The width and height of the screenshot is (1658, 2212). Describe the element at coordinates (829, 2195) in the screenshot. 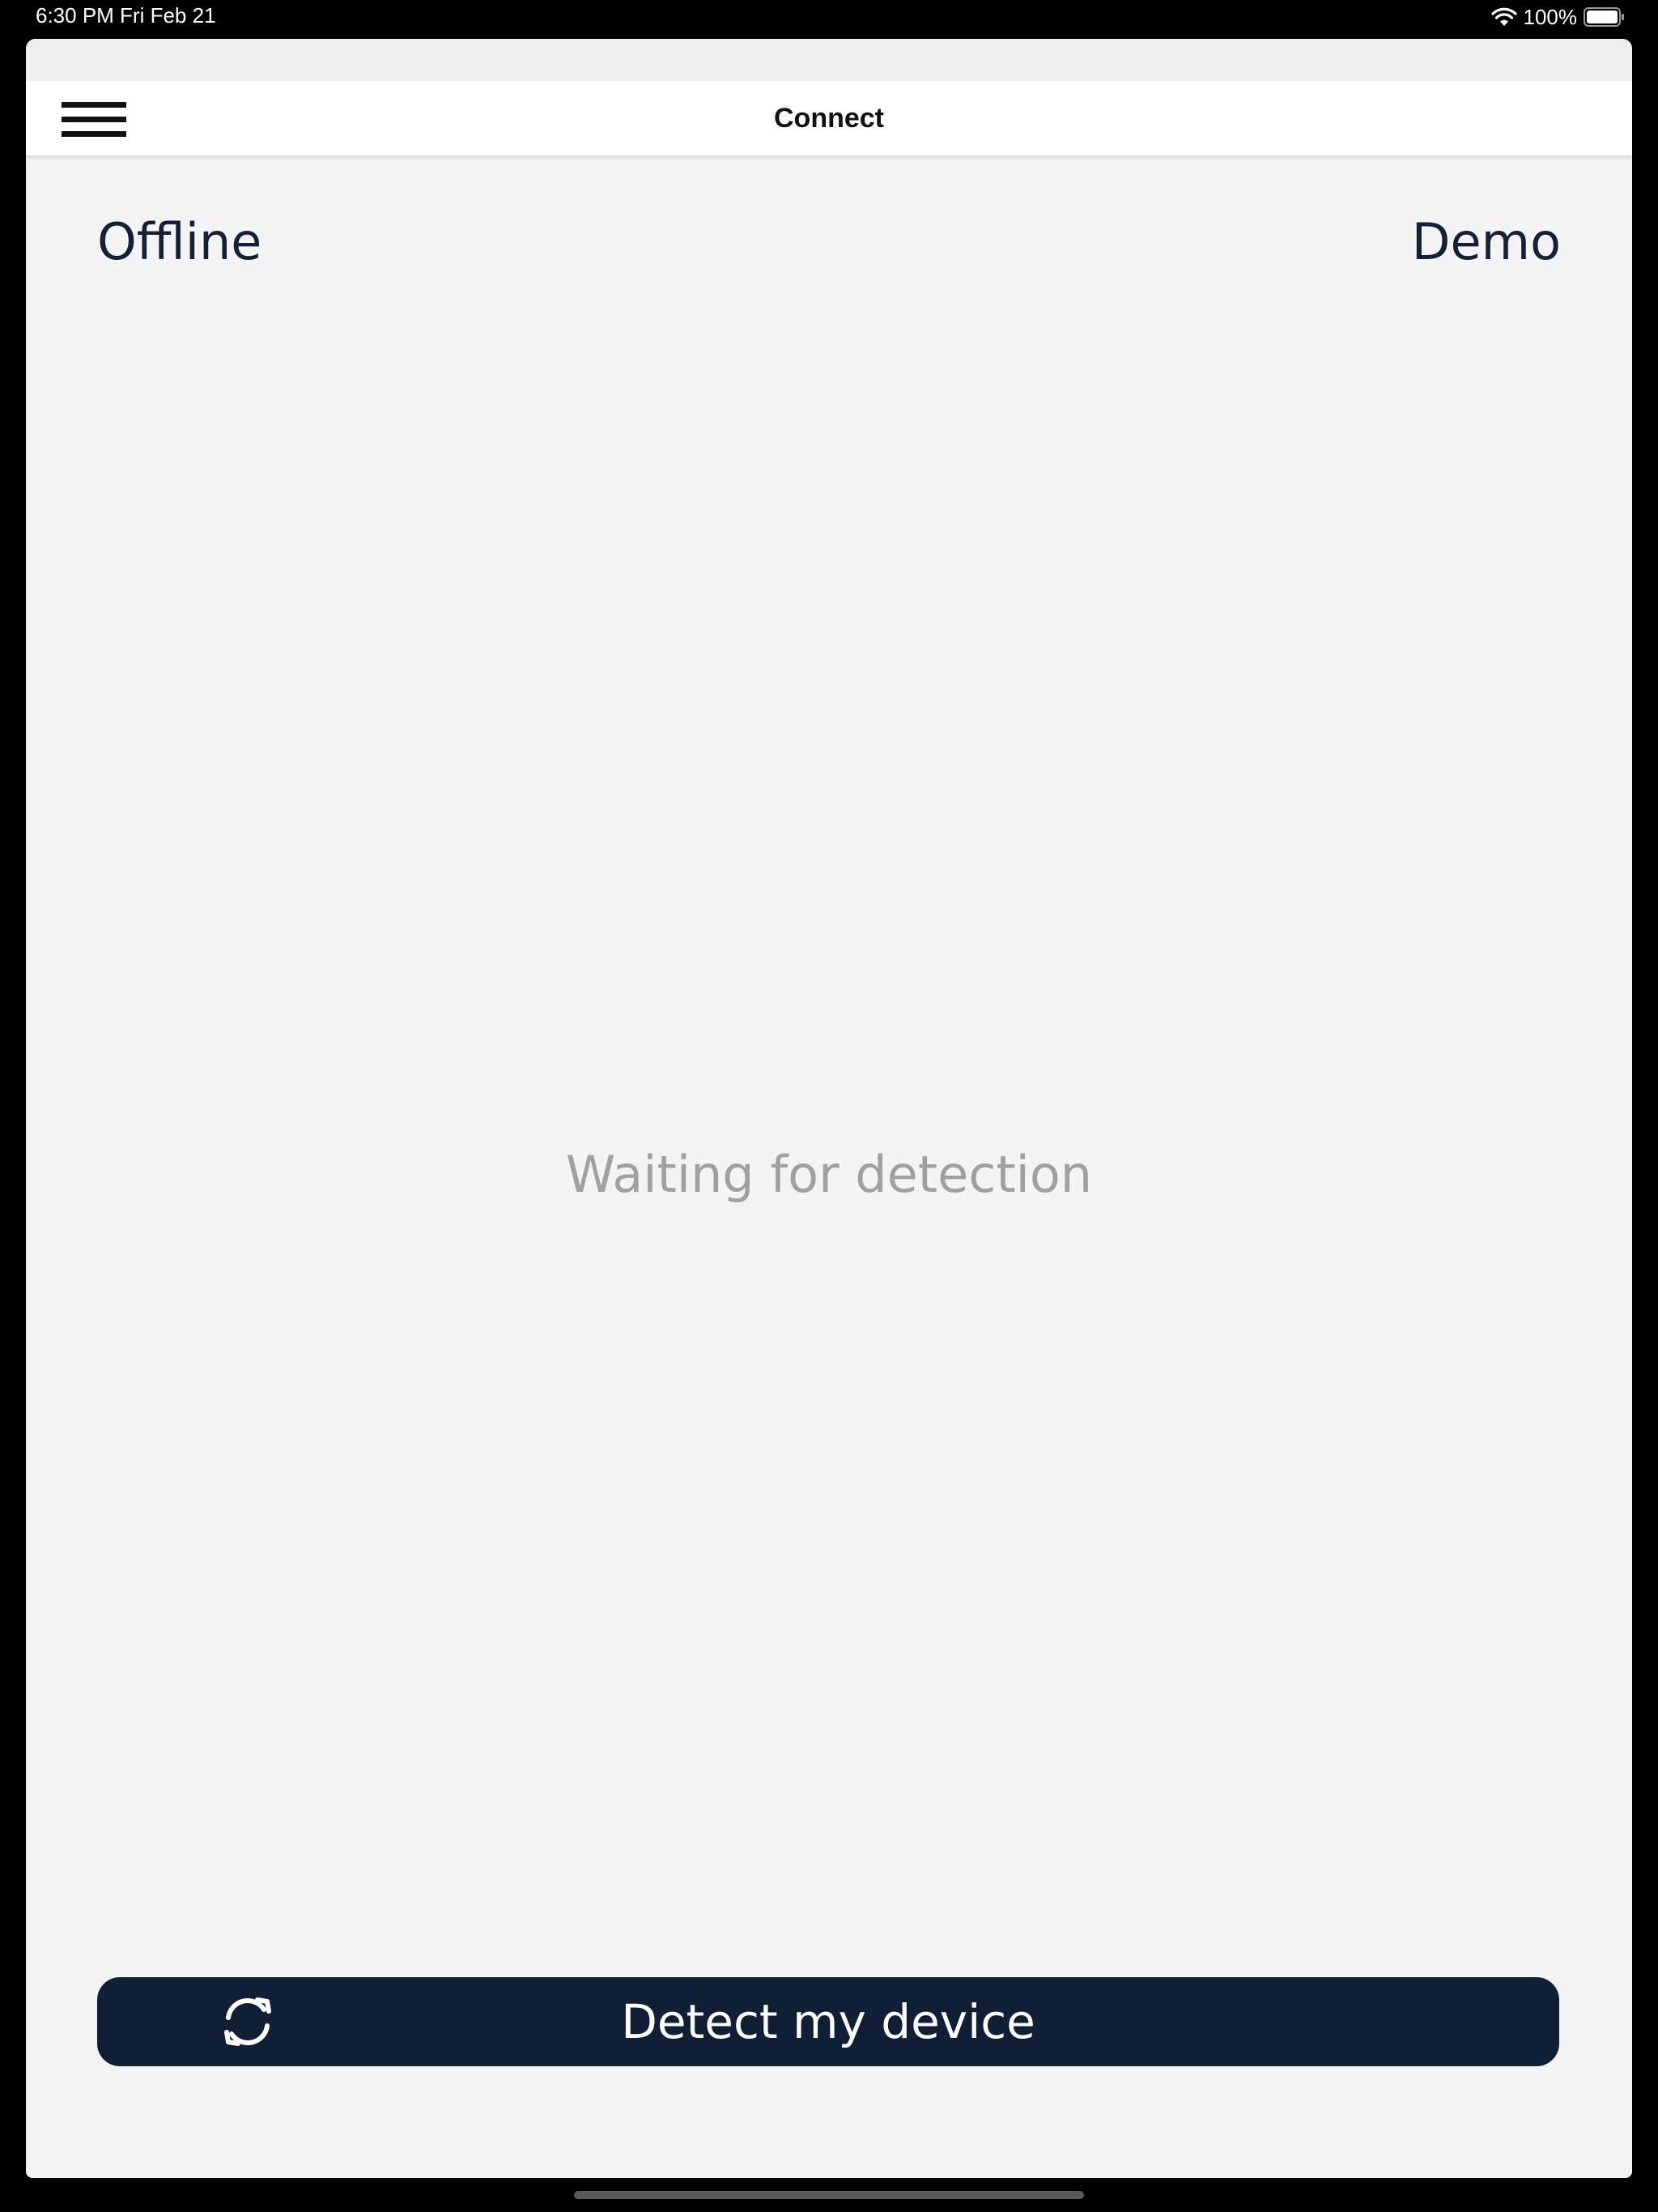

I see `home-indicator` at that location.